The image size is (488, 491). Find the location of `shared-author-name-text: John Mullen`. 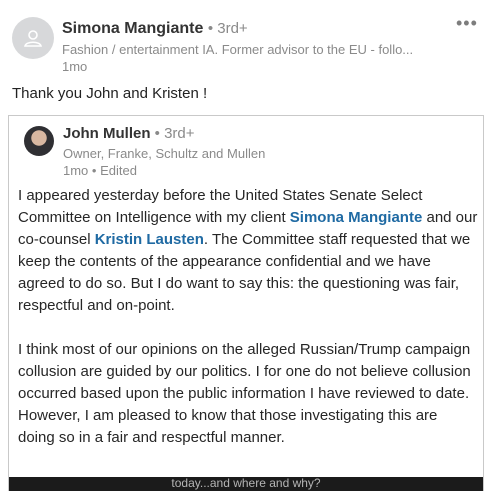

shared-author-name-text: John Mullen is located at coordinates (107, 133).